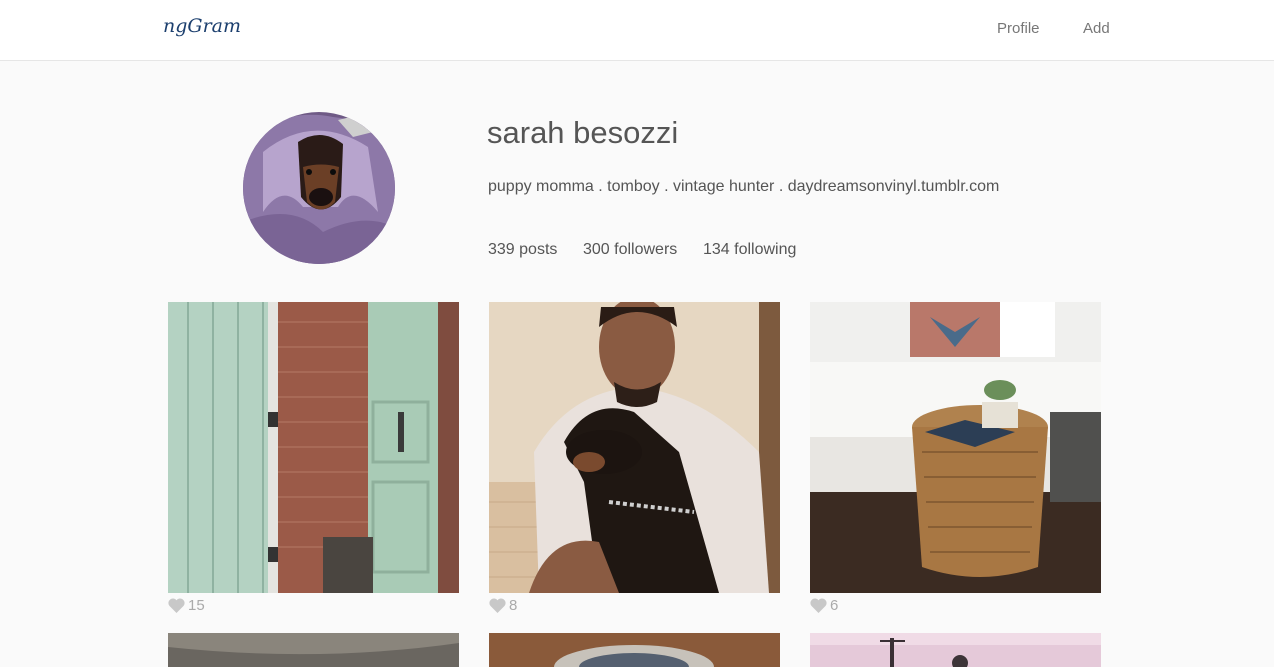 This screenshot has height=667, width=1274. I want to click on followers-count: 300 followers, so click(630, 250).